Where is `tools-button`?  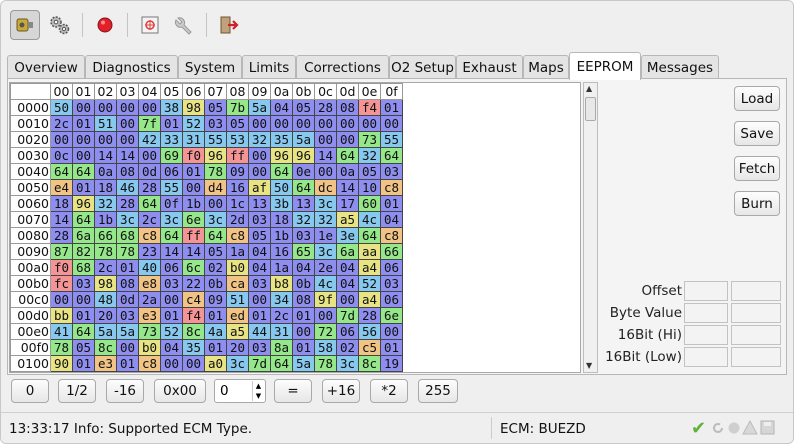 tools-button is located at coordinates (184, 25).